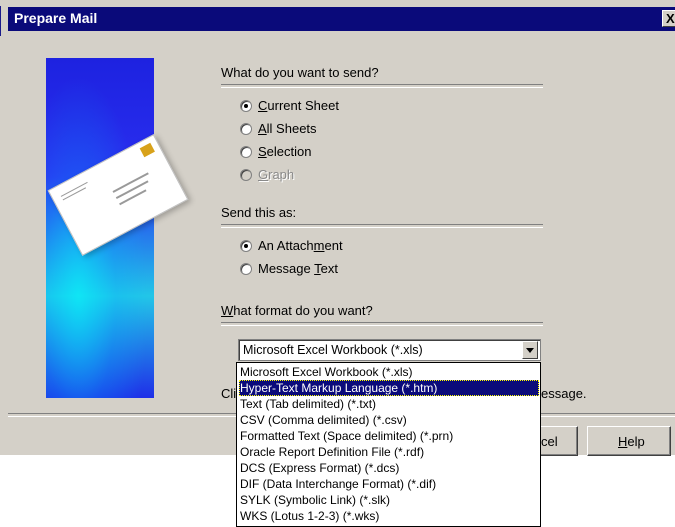  I want to click on title-bar: Prepare Mail X, so click(341, 19).